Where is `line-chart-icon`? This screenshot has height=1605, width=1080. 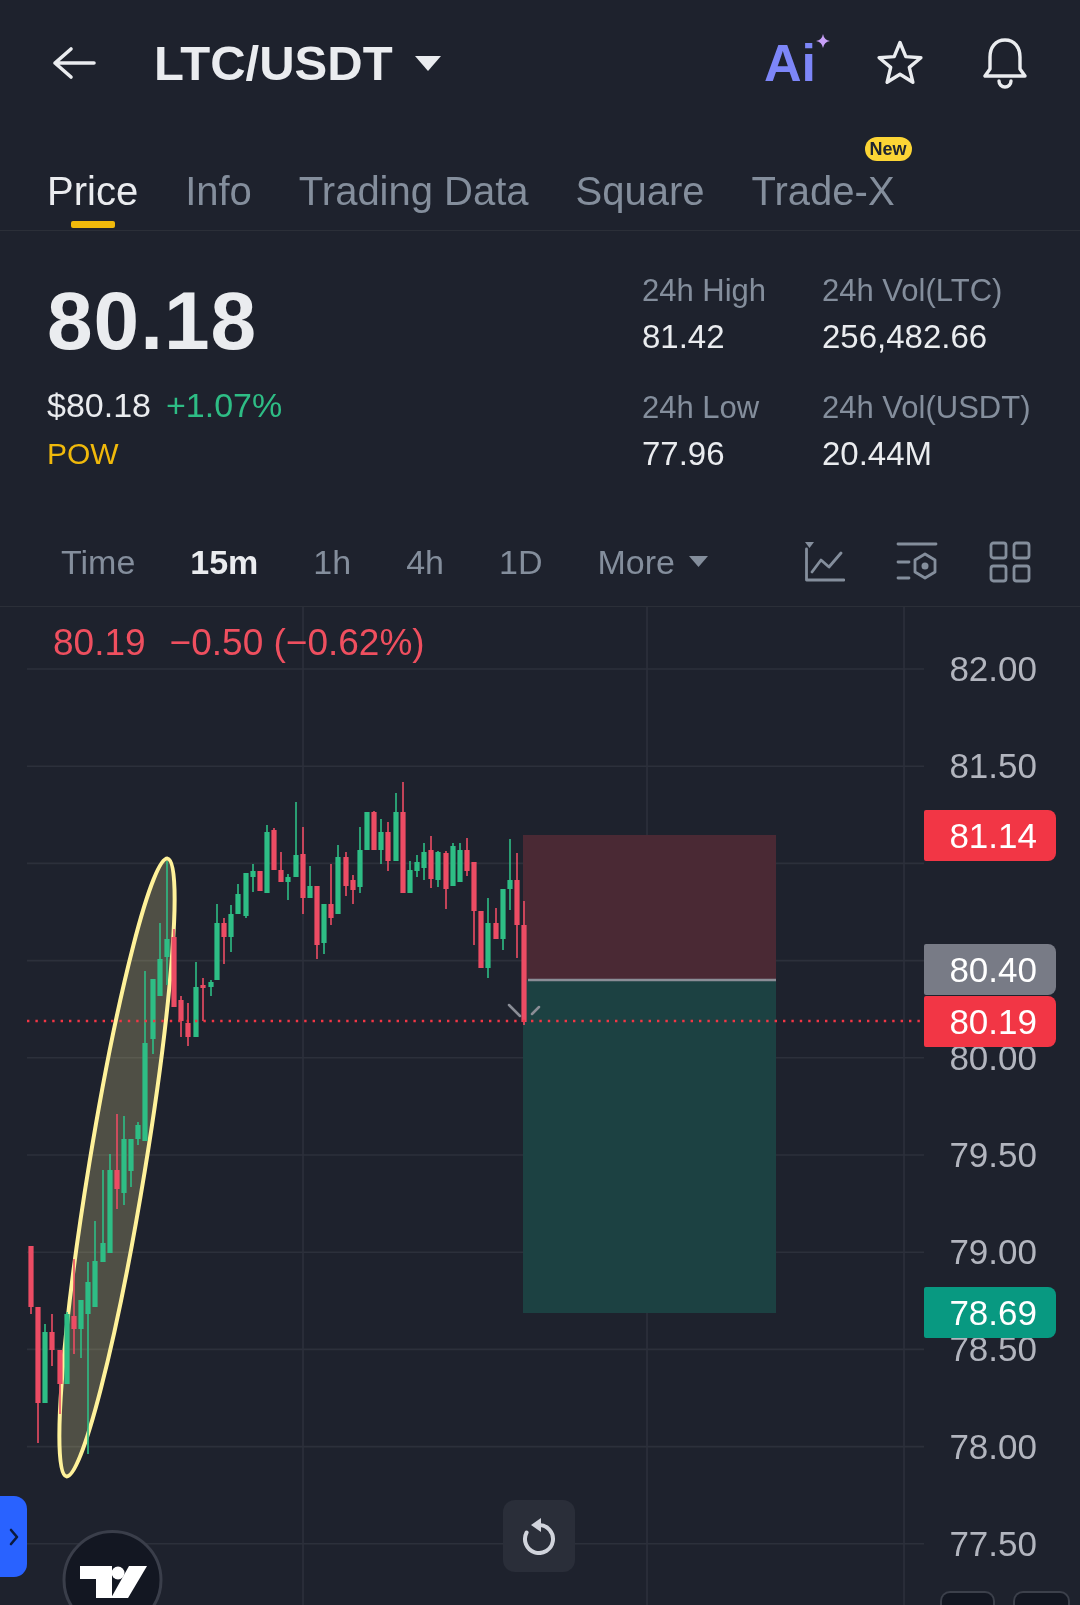 line-chart-icon is located at coordinates (824, 561).